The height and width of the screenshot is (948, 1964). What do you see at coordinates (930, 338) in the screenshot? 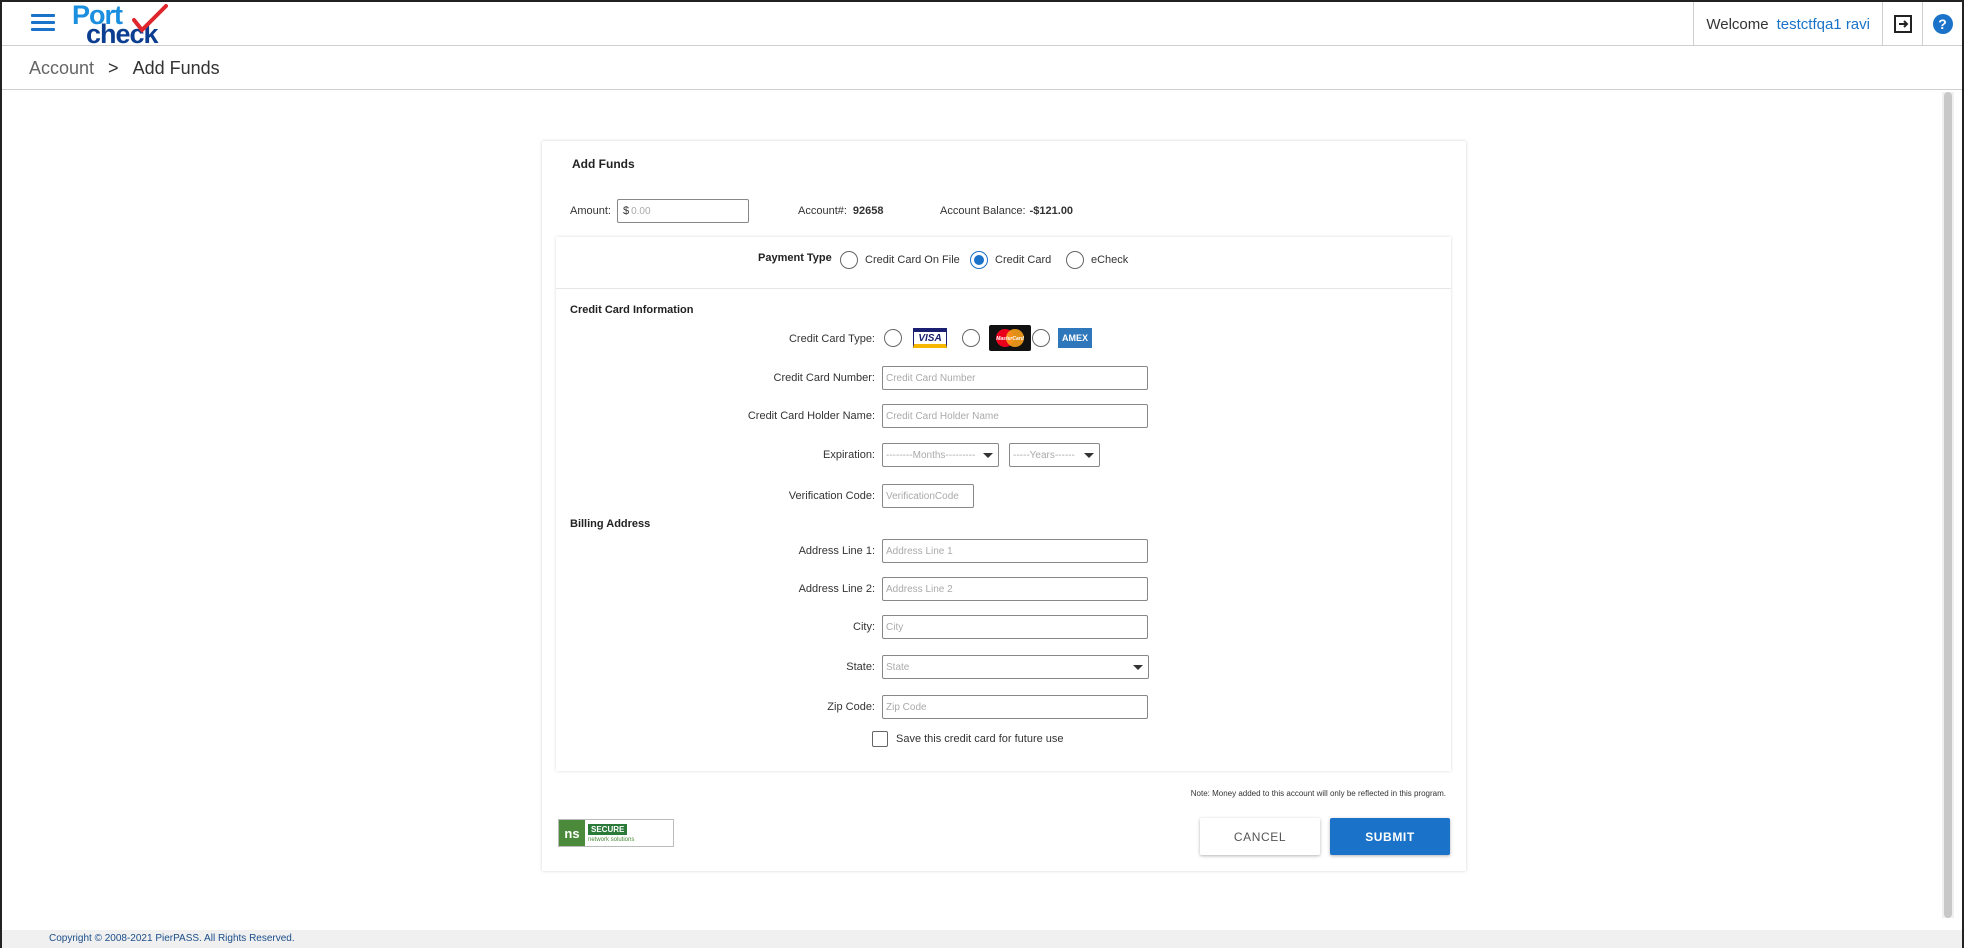
I see `visa-logo: VISA` at bounding box center [930, 338].